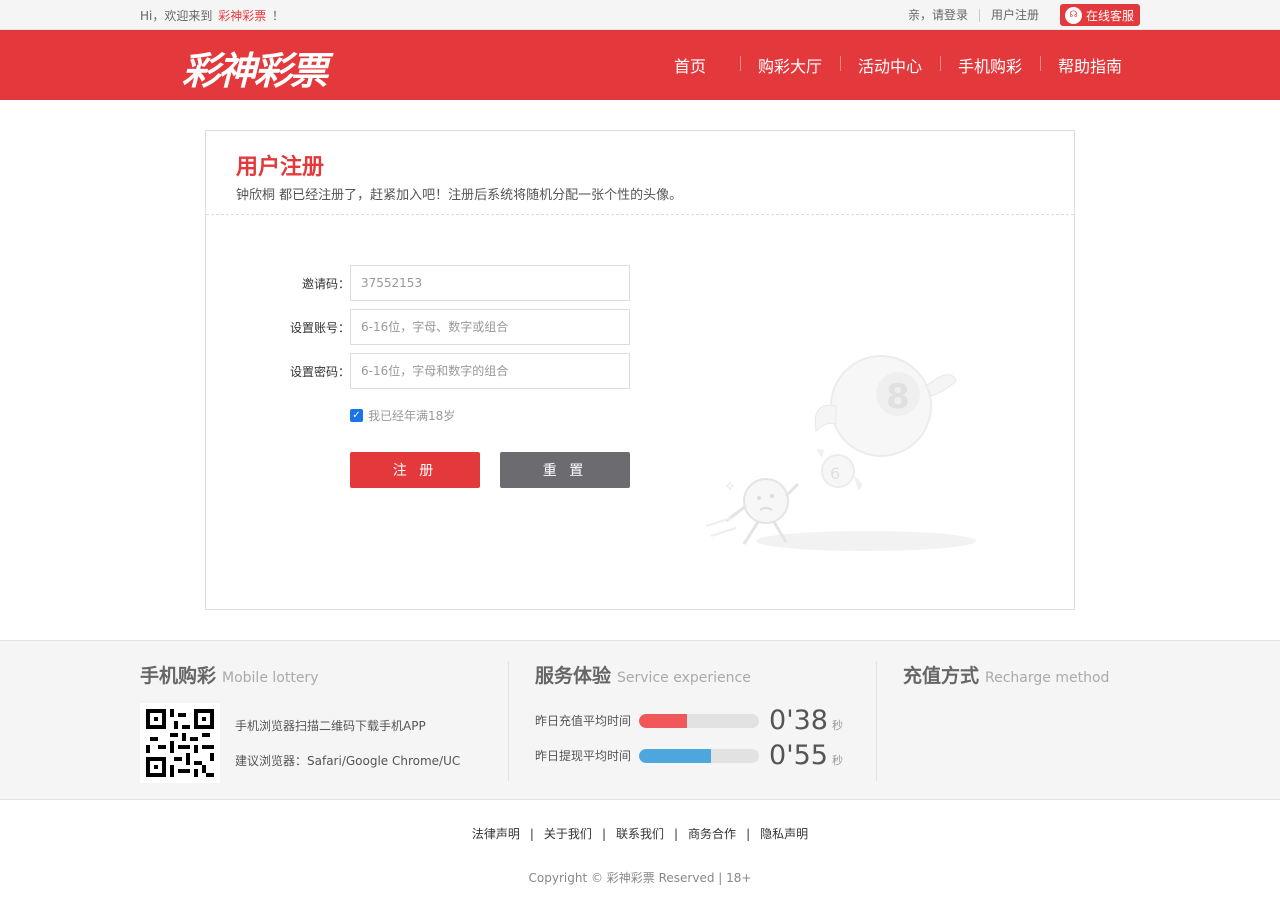  I want to click on password-input, so click(490, 371).